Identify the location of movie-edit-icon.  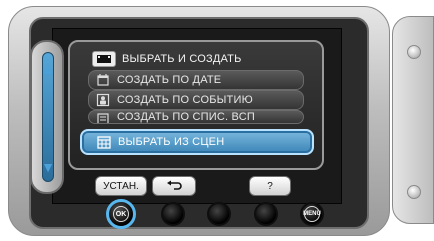
(104, 59).